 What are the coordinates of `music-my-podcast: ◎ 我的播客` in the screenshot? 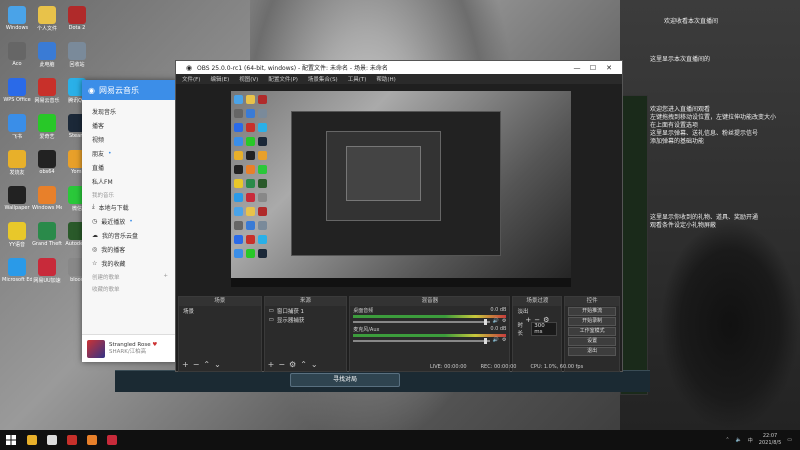 It's located at (130, 249).